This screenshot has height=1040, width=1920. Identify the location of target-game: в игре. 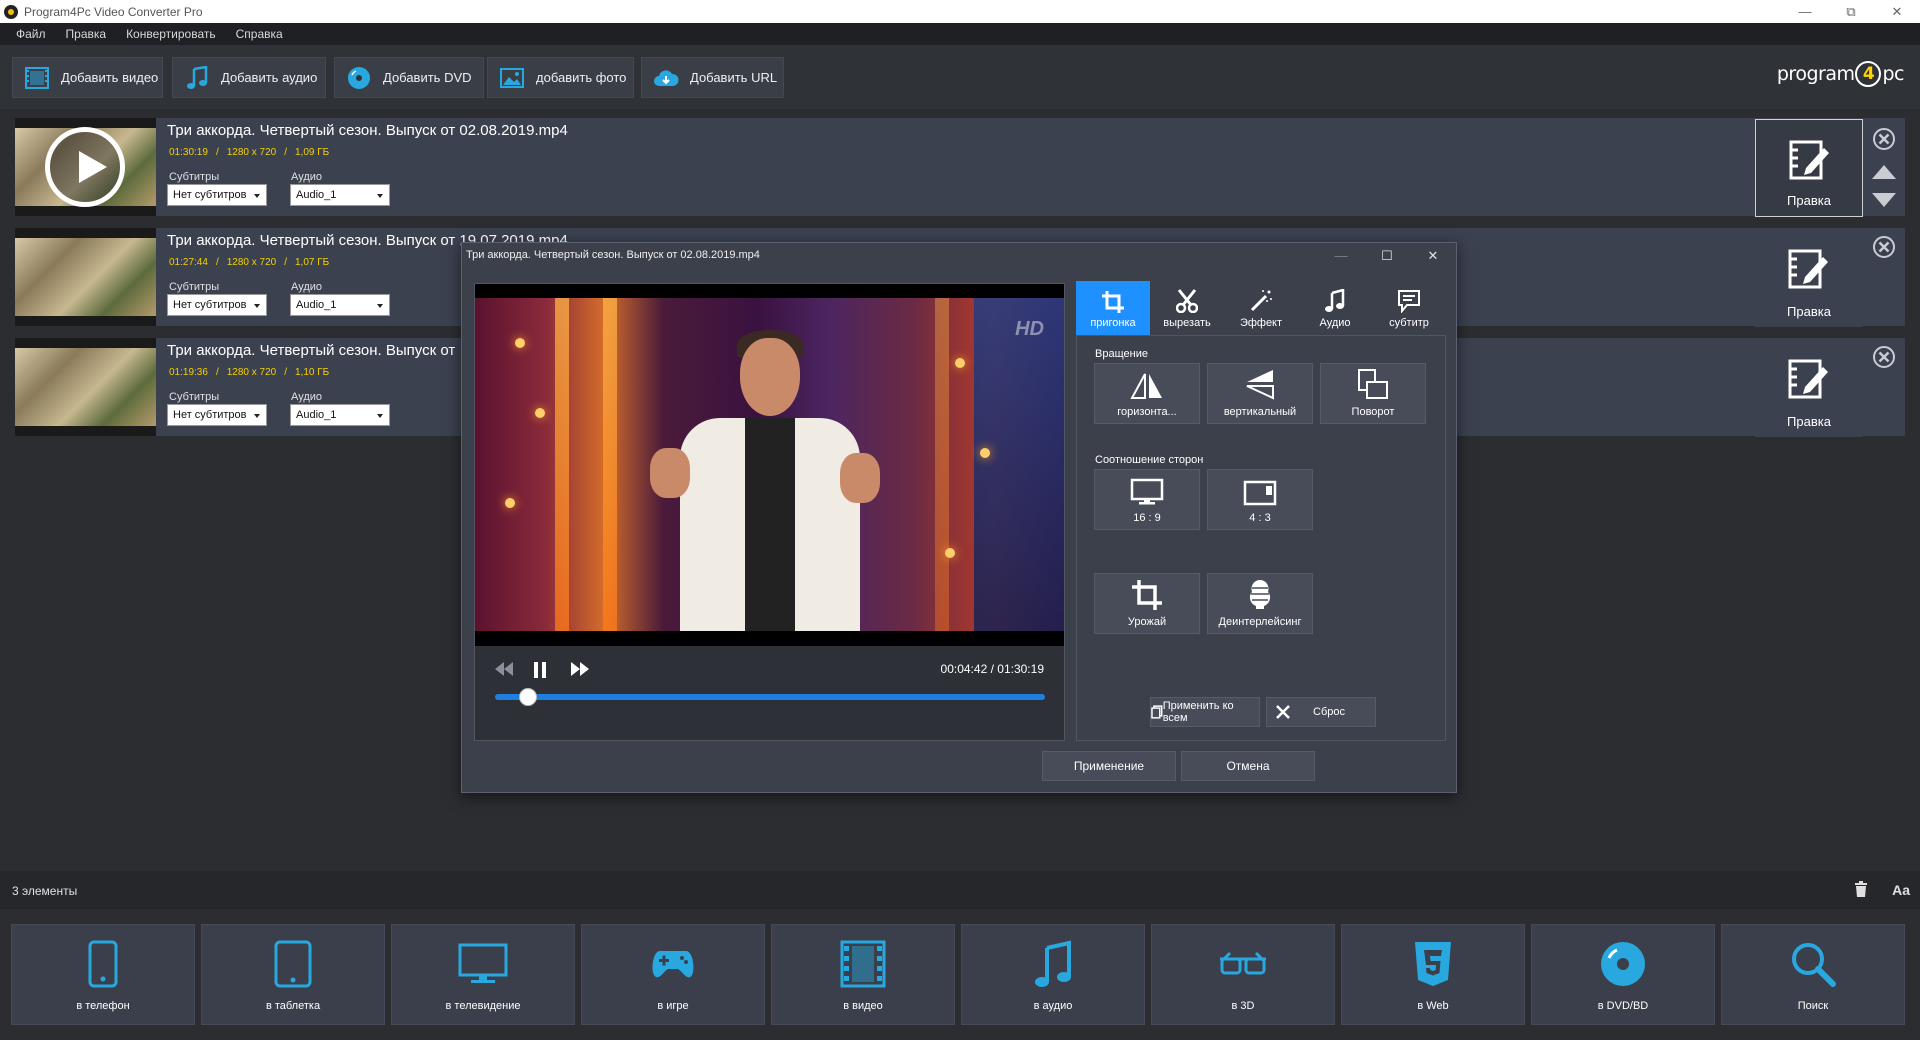
(673, 974).